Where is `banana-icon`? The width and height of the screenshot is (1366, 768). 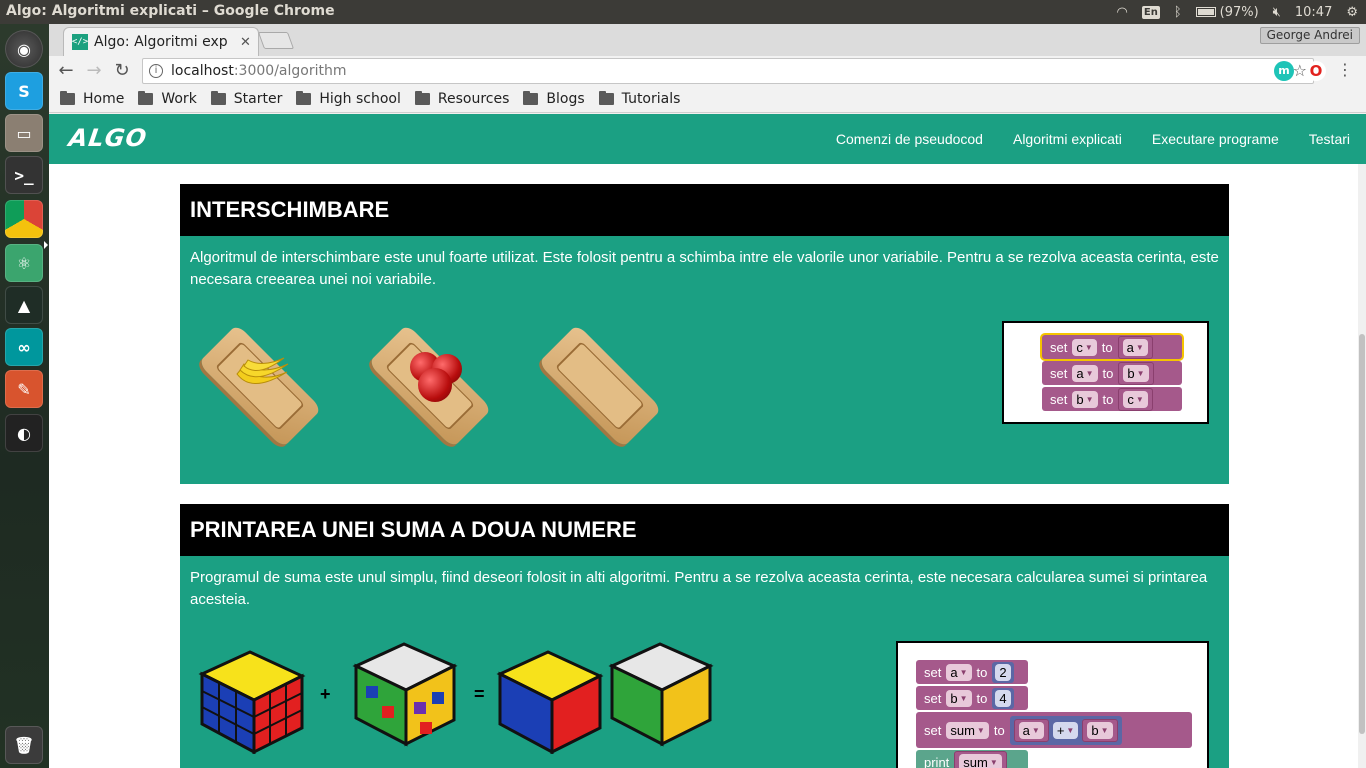
banana-icon is located at coordinates (262, 370).